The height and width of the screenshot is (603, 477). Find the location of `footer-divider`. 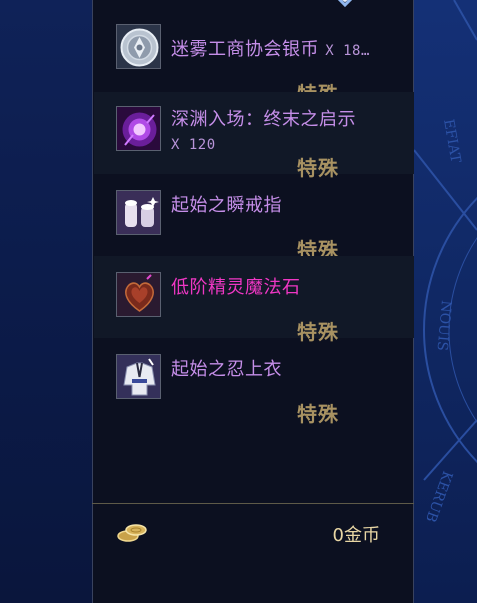

footer-divider is located at coordinates (253, 503).